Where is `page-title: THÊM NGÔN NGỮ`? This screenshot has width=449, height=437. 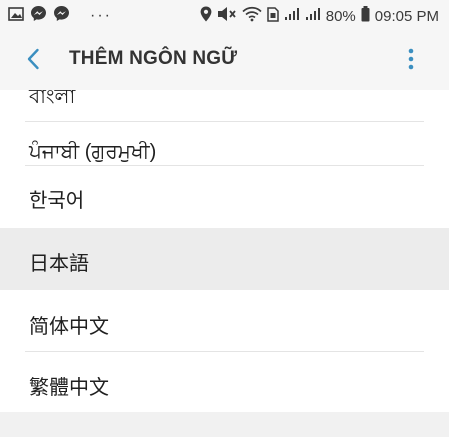
page-title: THÊM NGÔN NGỮ is located at coordinates (153, 58).